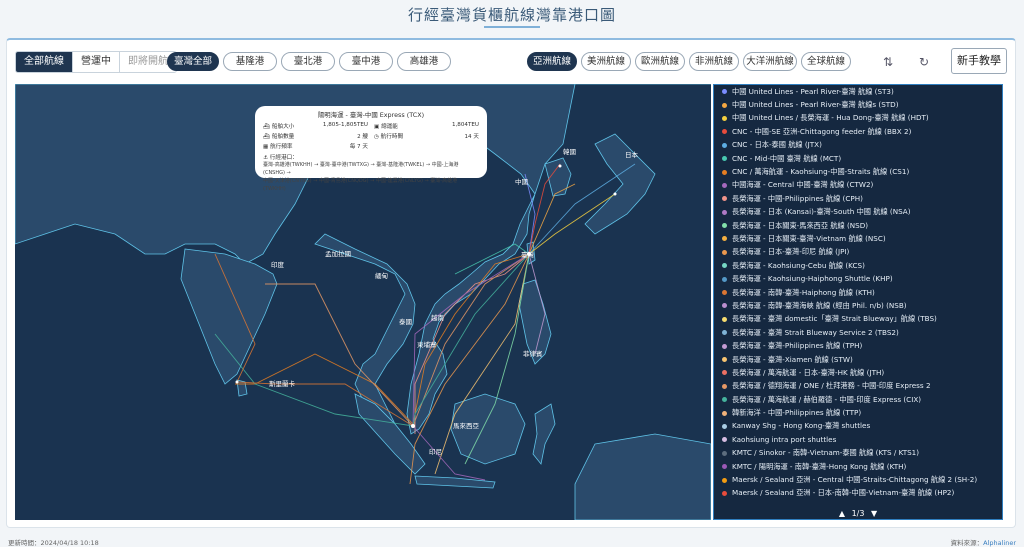 The height and width of the screenshot is (547, 1024). What do you see at coordinates (426, 137) in the screenshot?
I see `field-sail-time: ◷ 航行時間 14 天` at bounding box center [426, 137].